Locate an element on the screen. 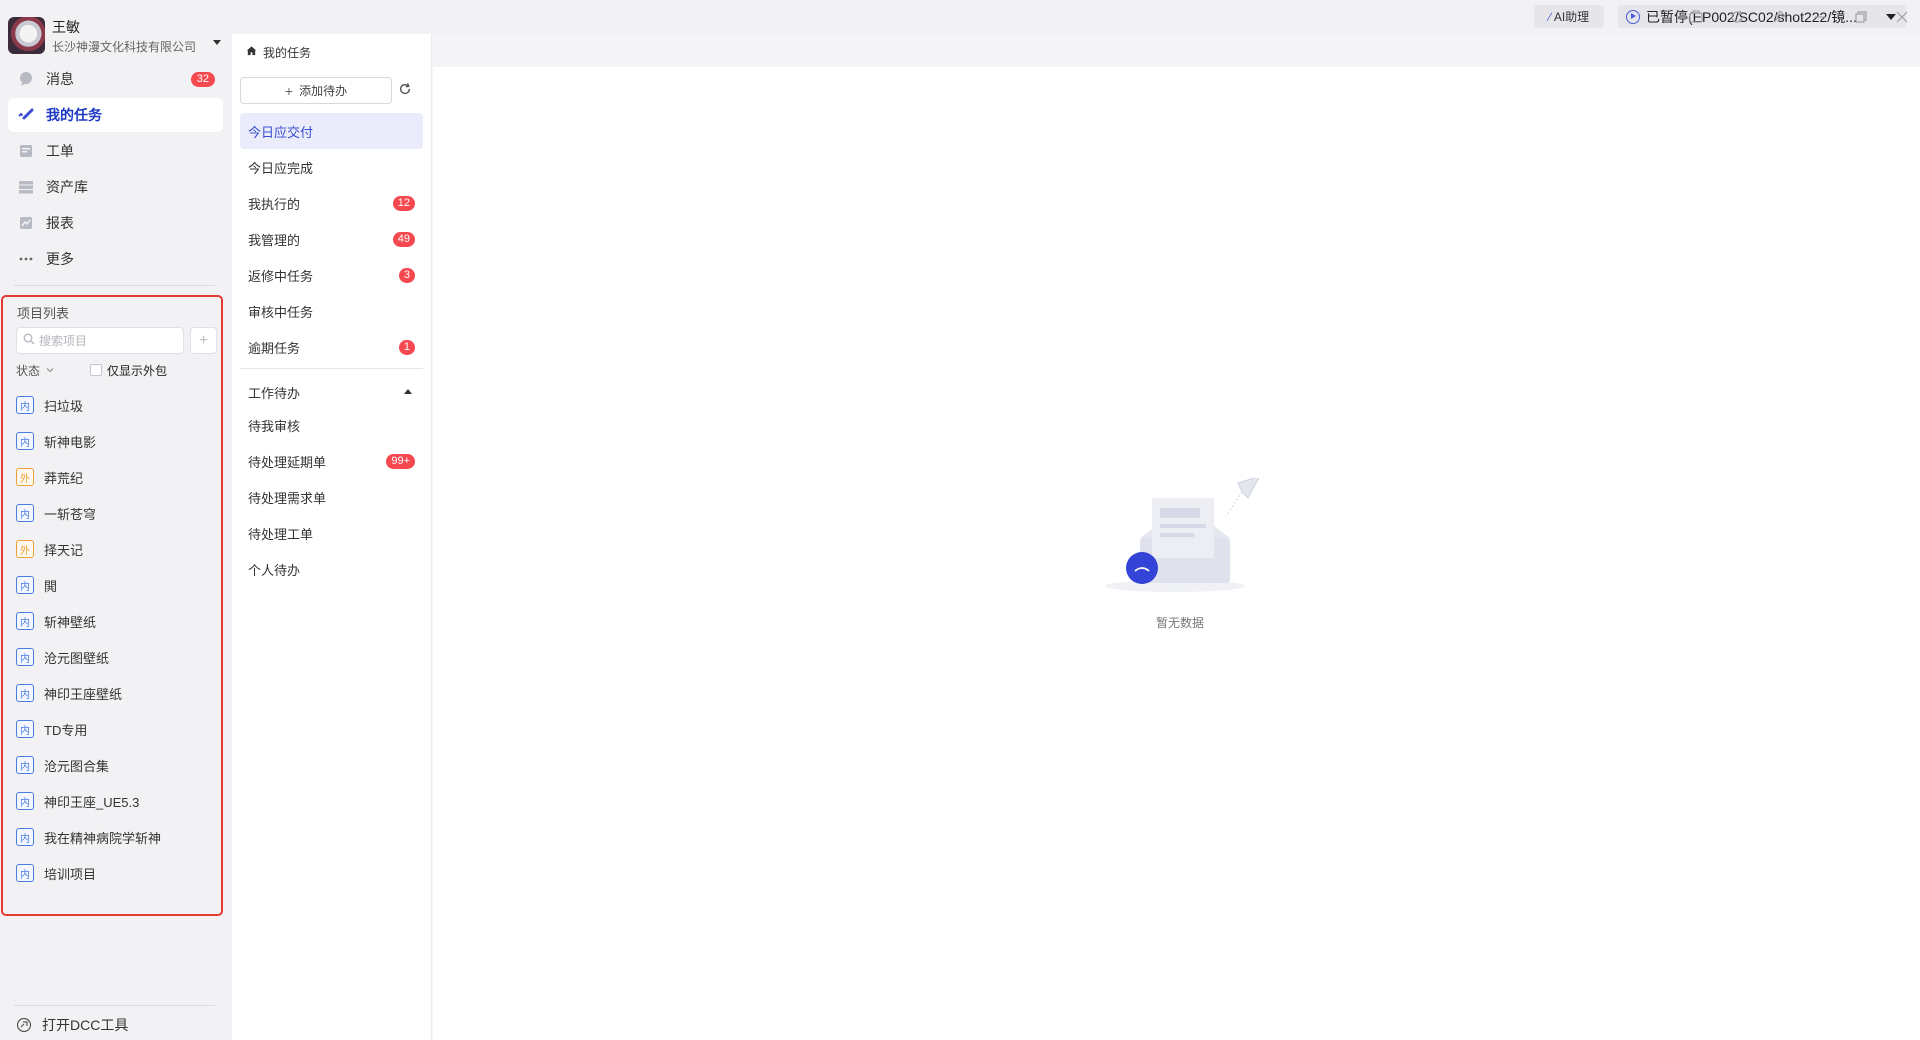 This screenshot has height=1040, width=1920. settings-icon is located at coordinates (1696, 17).